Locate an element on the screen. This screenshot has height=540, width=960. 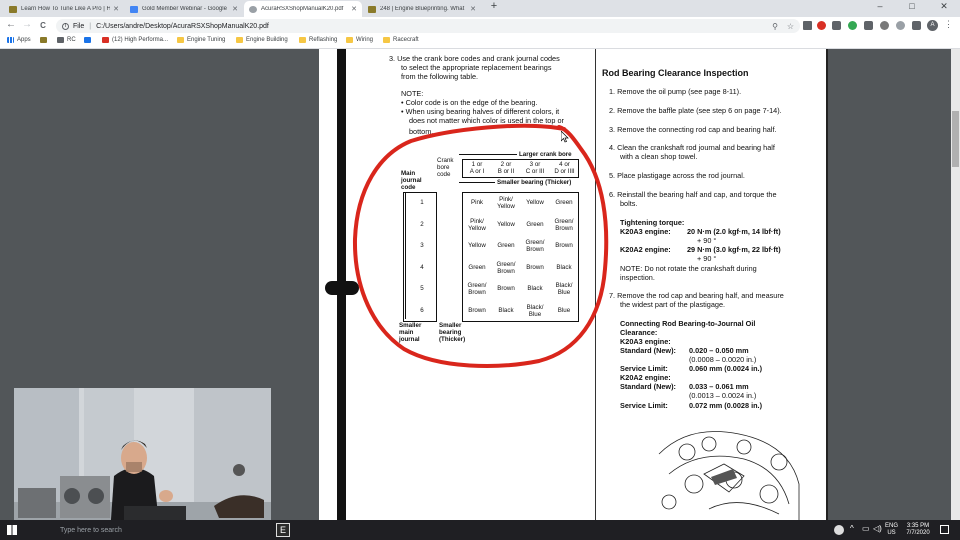
people-icon is located at coordinates (839, 530).